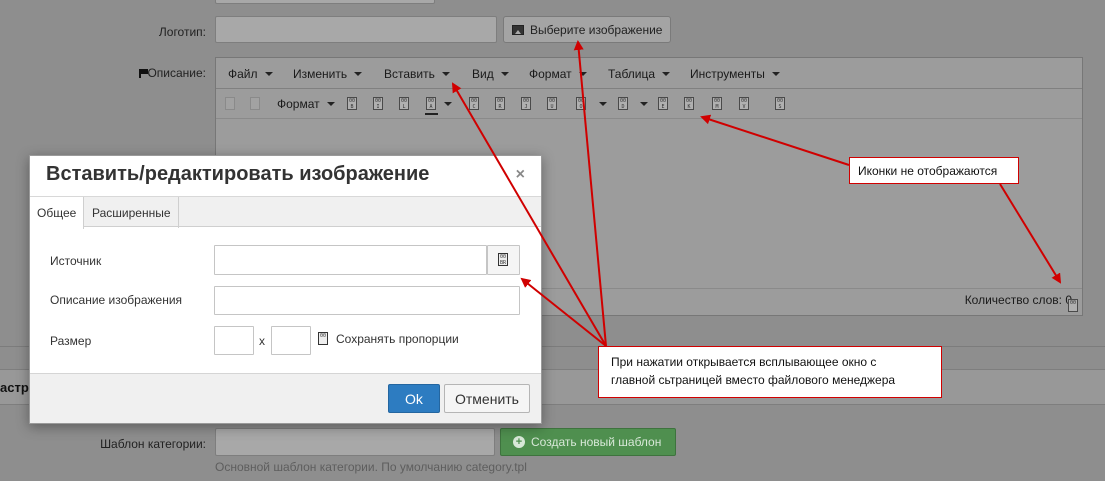 The image size is (1105, 481). What do you see at coordinates (182, 32) in the screenshot?
I see `logo-label: Логотип:` at bounding box center [182, 32].